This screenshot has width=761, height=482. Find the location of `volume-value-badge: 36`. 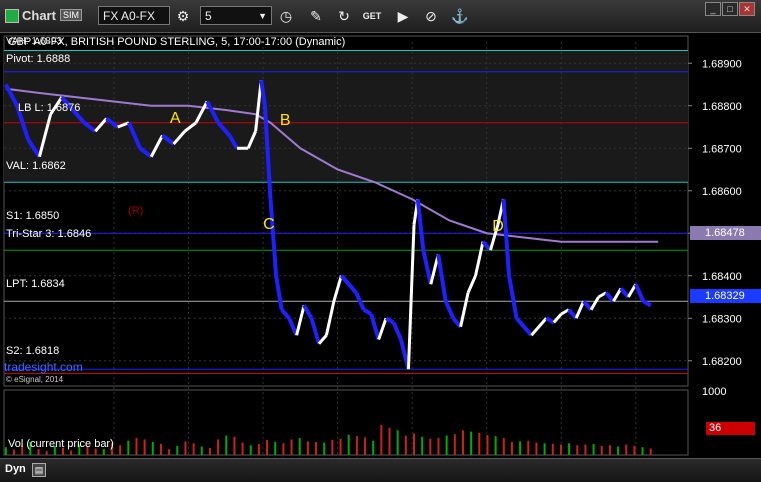

volume-value-badge: 36 is located at coordinates (730, 428).